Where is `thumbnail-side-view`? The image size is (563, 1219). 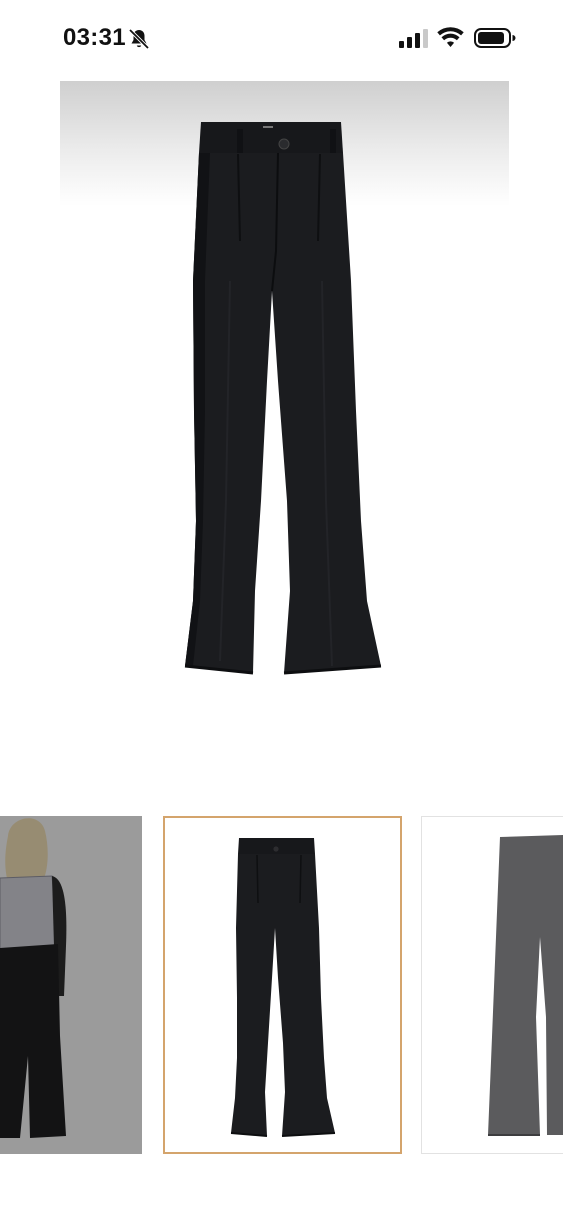 thumbnail-side-view is located at coordinates (492, 985).